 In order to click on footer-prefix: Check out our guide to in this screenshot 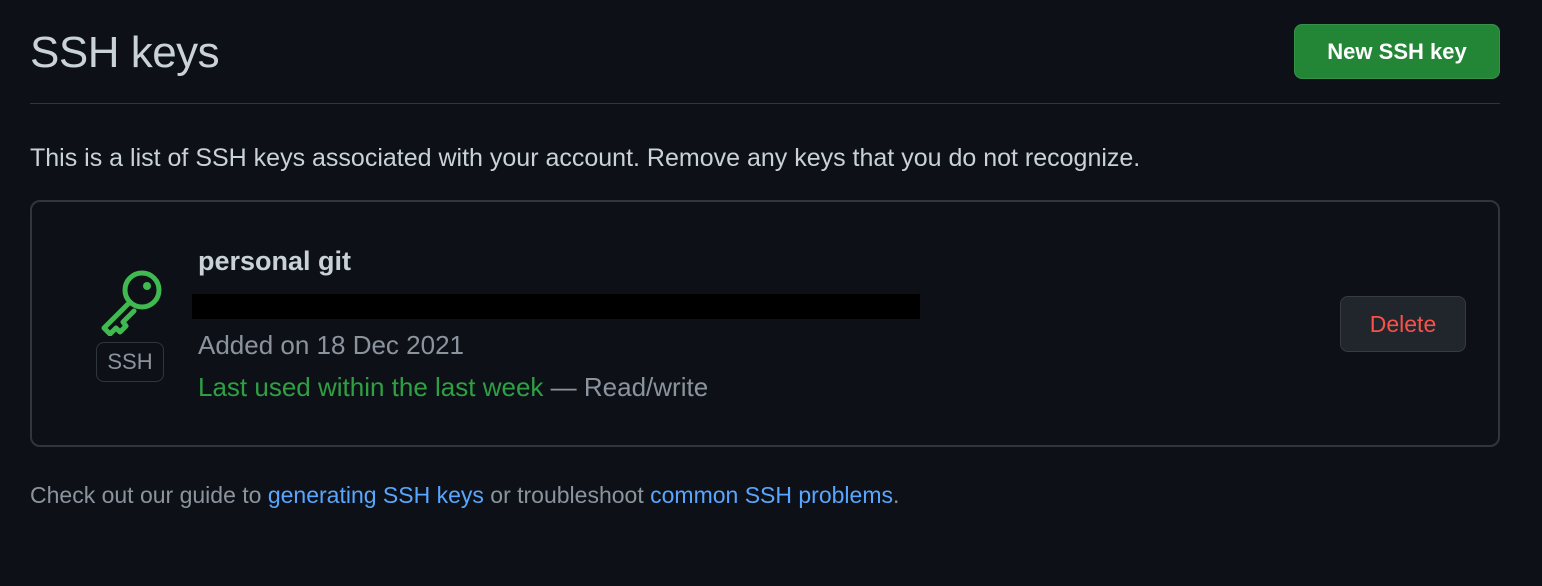, I will do `click(149, 495)`.